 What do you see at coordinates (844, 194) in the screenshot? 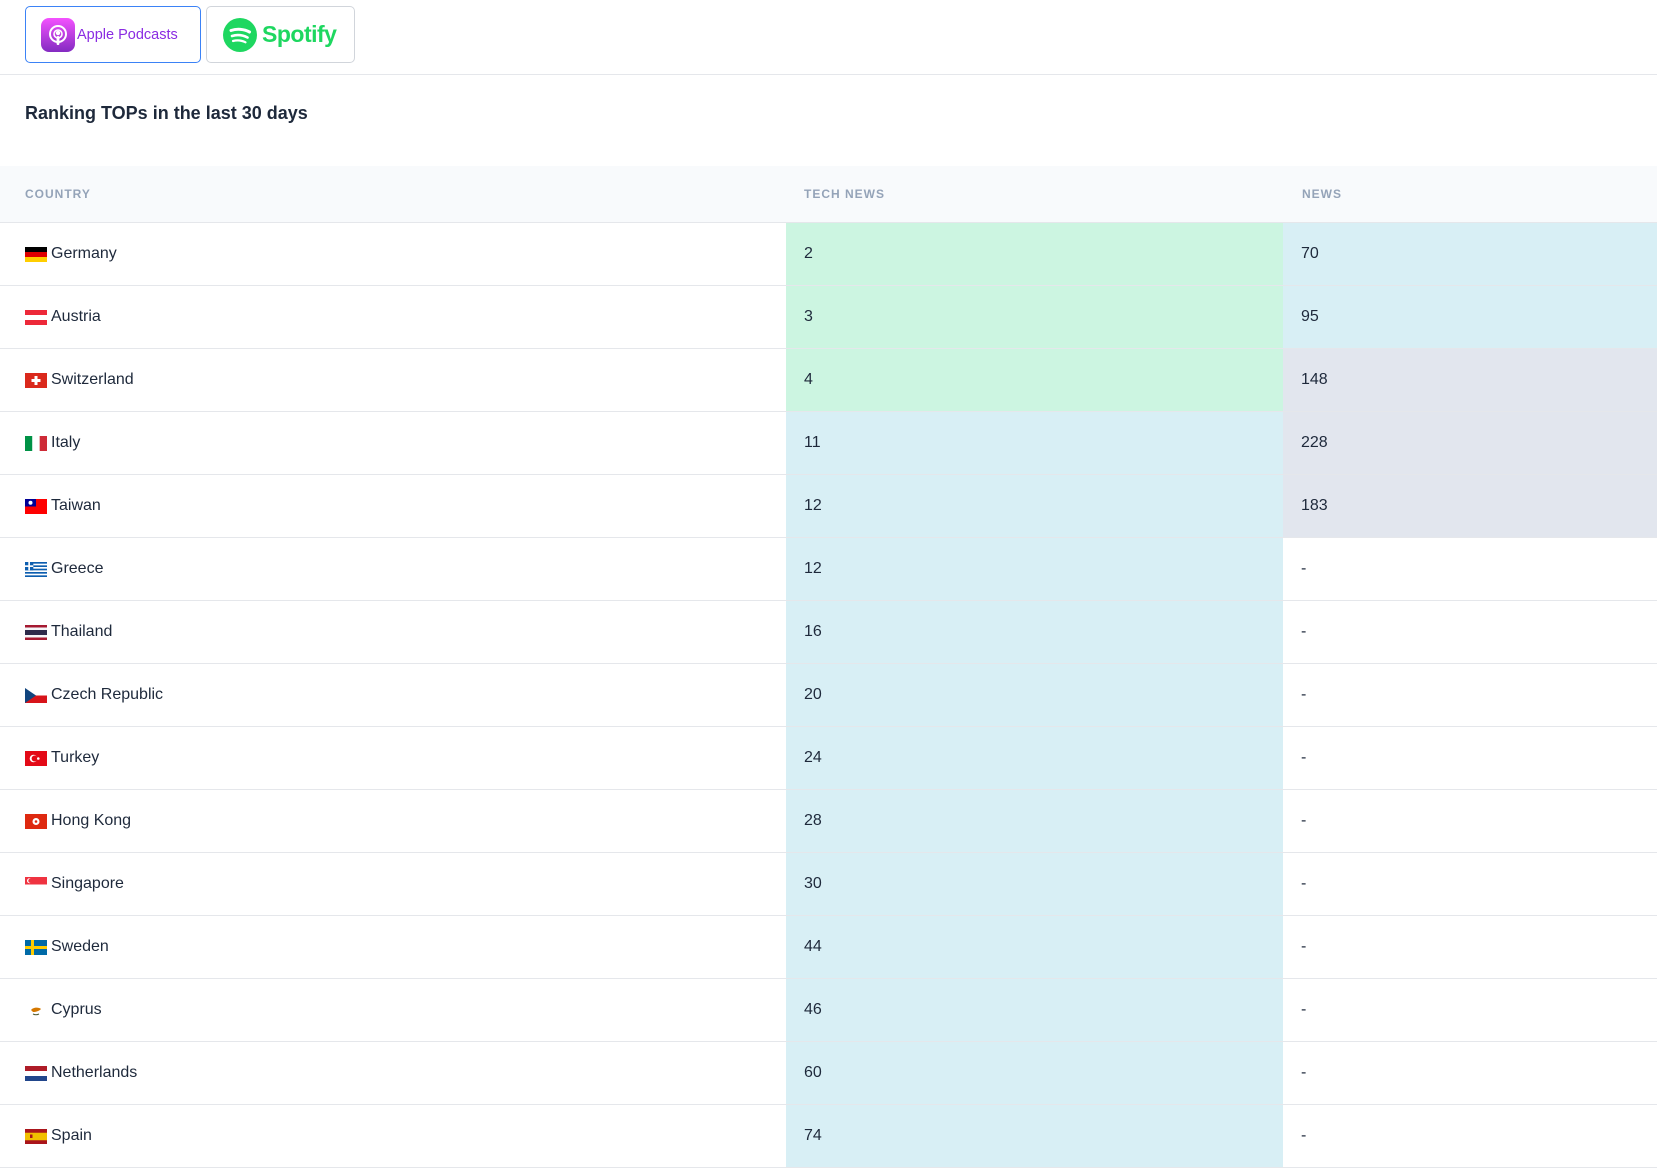
I see `column-header-tech-news: TECH NEWS` at bounding box center [844, 194].